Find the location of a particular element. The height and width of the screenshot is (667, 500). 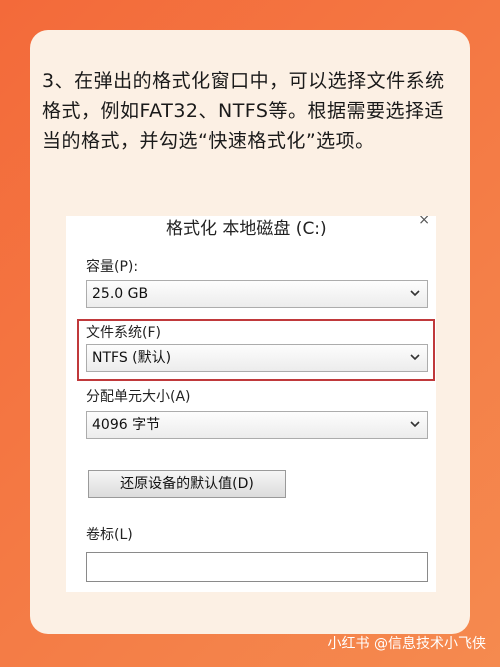

filesystem-label: 文件系统(F) is located at coordinates (123, 333).